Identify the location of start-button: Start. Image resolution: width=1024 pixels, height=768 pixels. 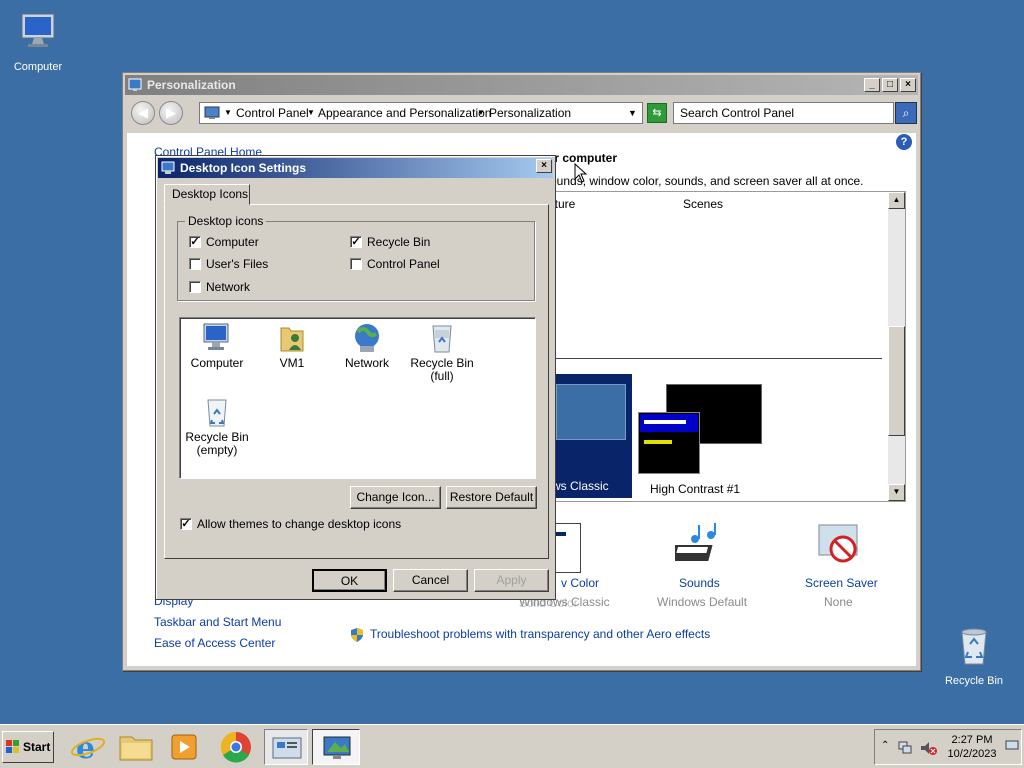
(28, 747).